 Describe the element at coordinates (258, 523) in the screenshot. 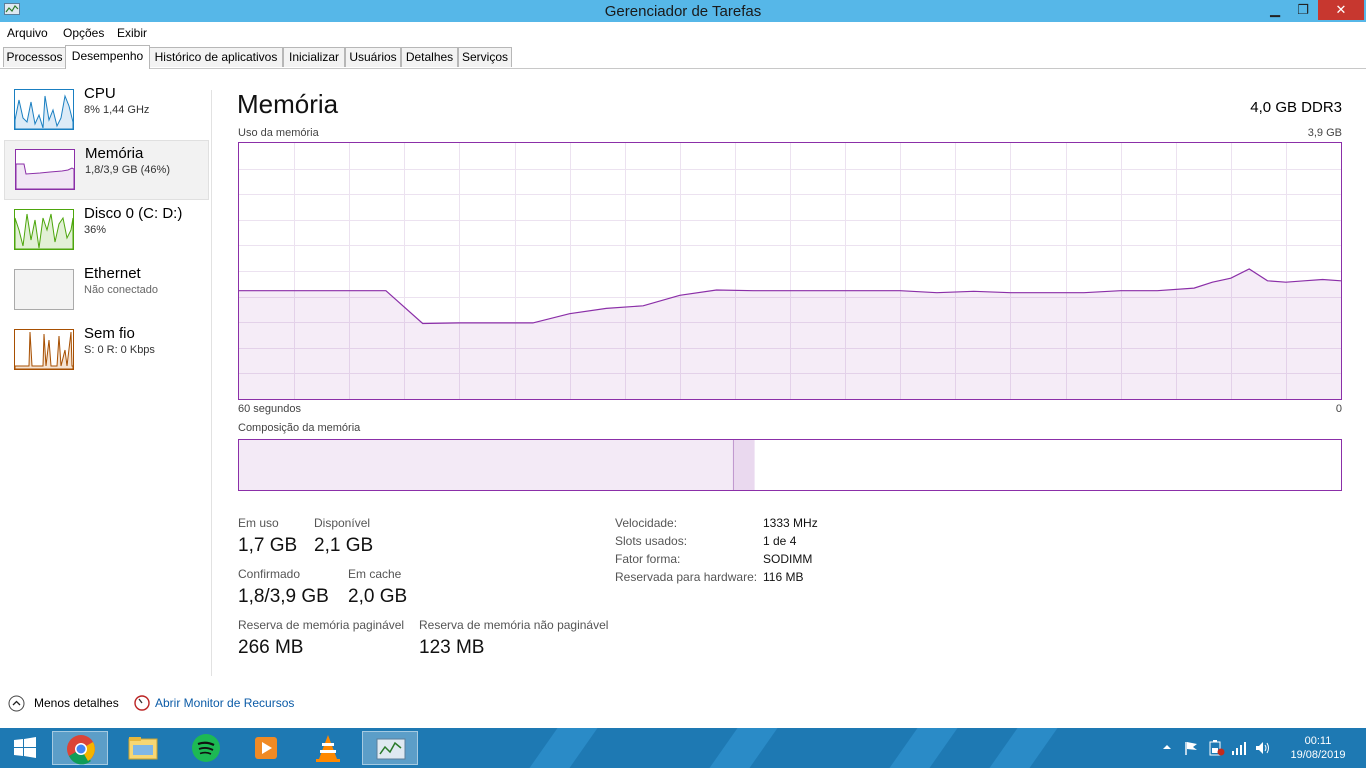

I see `em-uso-label: Em uso` at that location.